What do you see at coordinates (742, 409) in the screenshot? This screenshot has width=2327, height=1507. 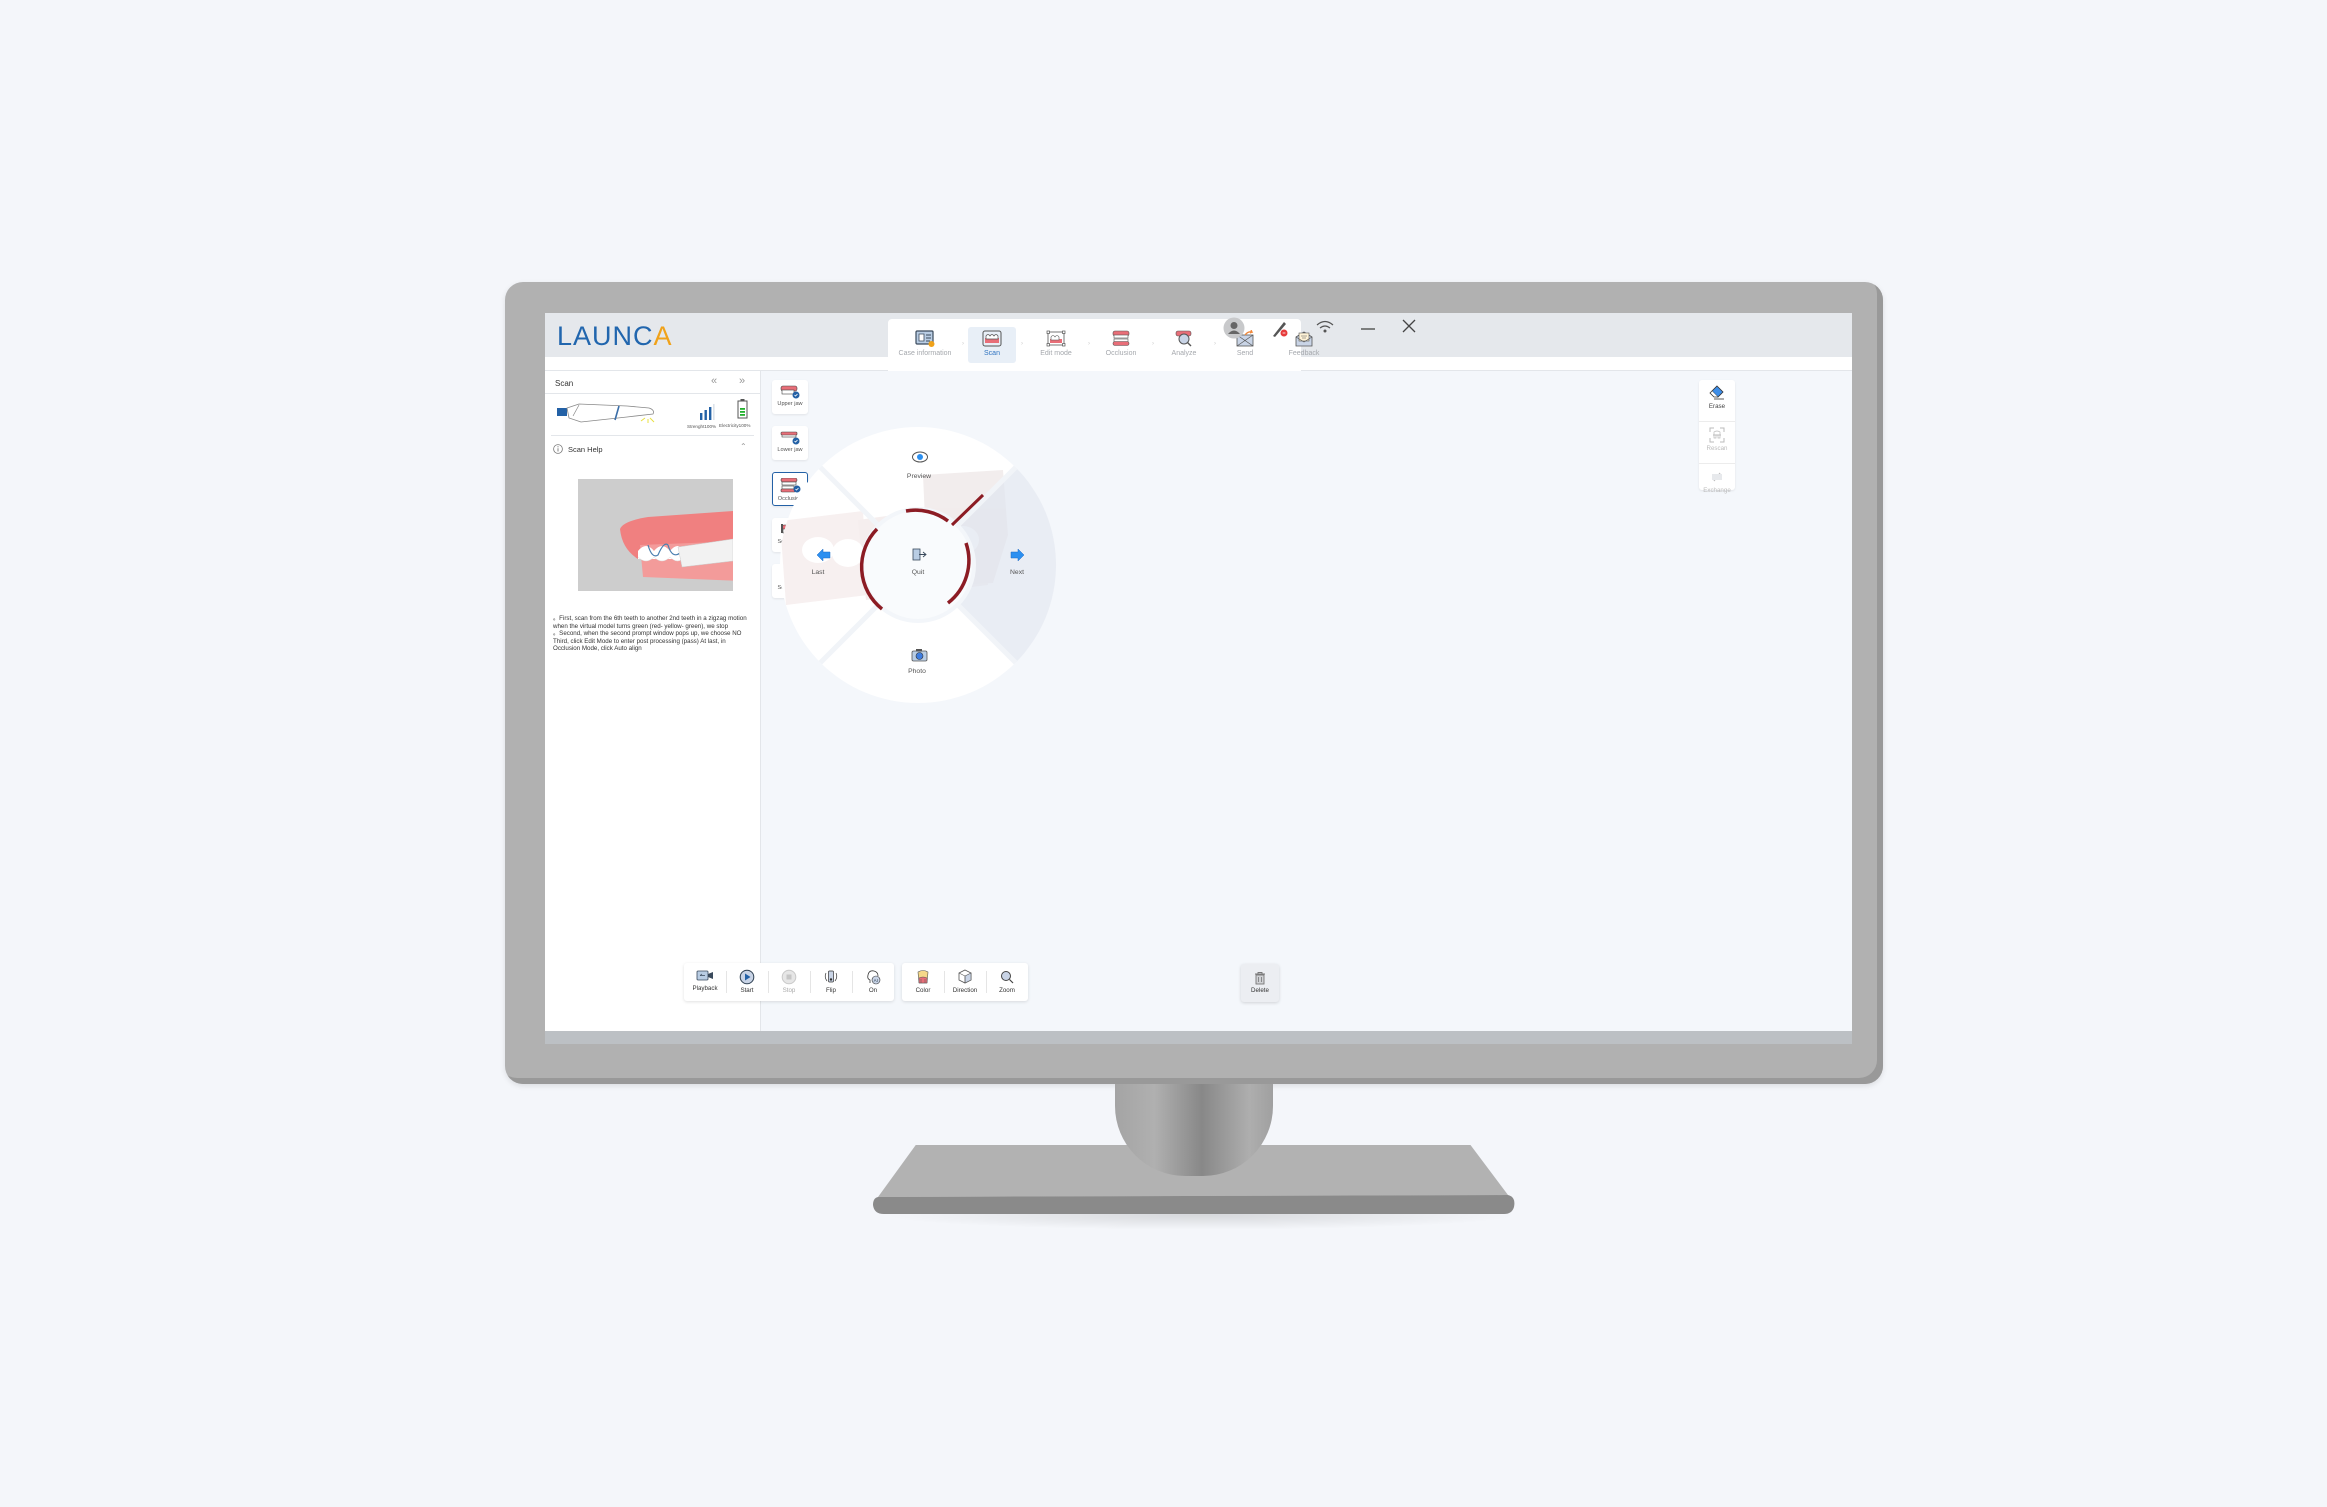 I see `battery-icon` at bounding box center [742, 409].